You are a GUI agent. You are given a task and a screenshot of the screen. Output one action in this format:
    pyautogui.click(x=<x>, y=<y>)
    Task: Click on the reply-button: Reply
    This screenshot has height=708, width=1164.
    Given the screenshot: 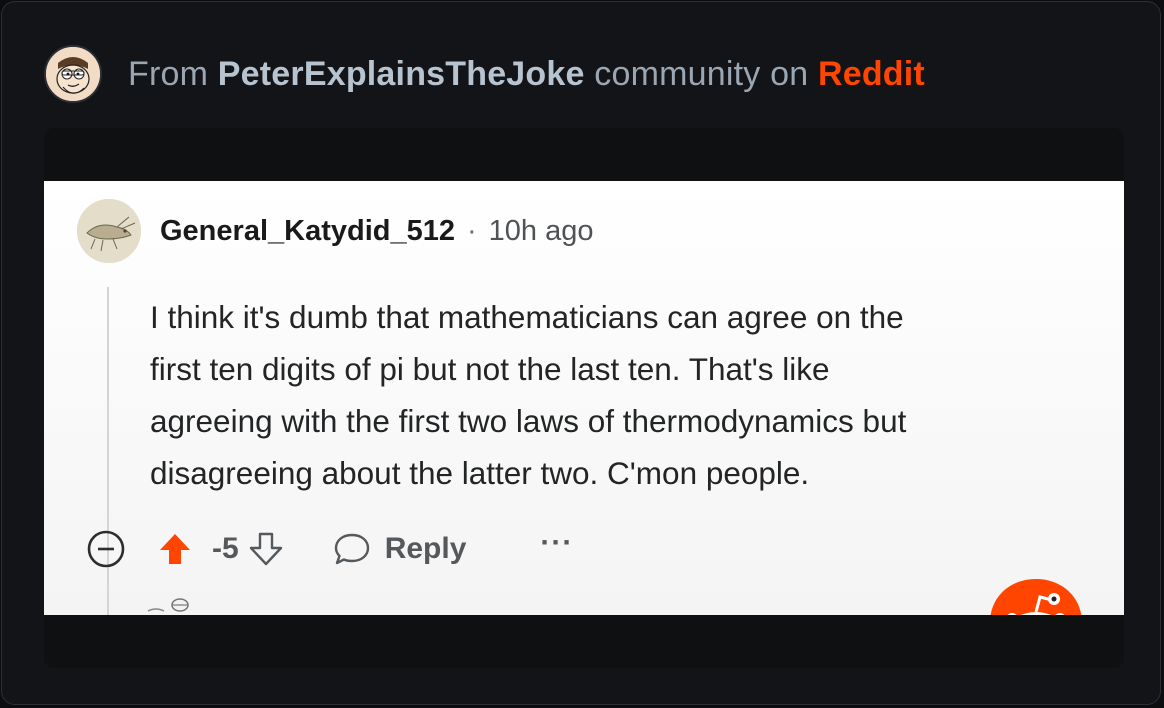 What is the action you would take?
    pyautogui.click(x=400, y=549)
    